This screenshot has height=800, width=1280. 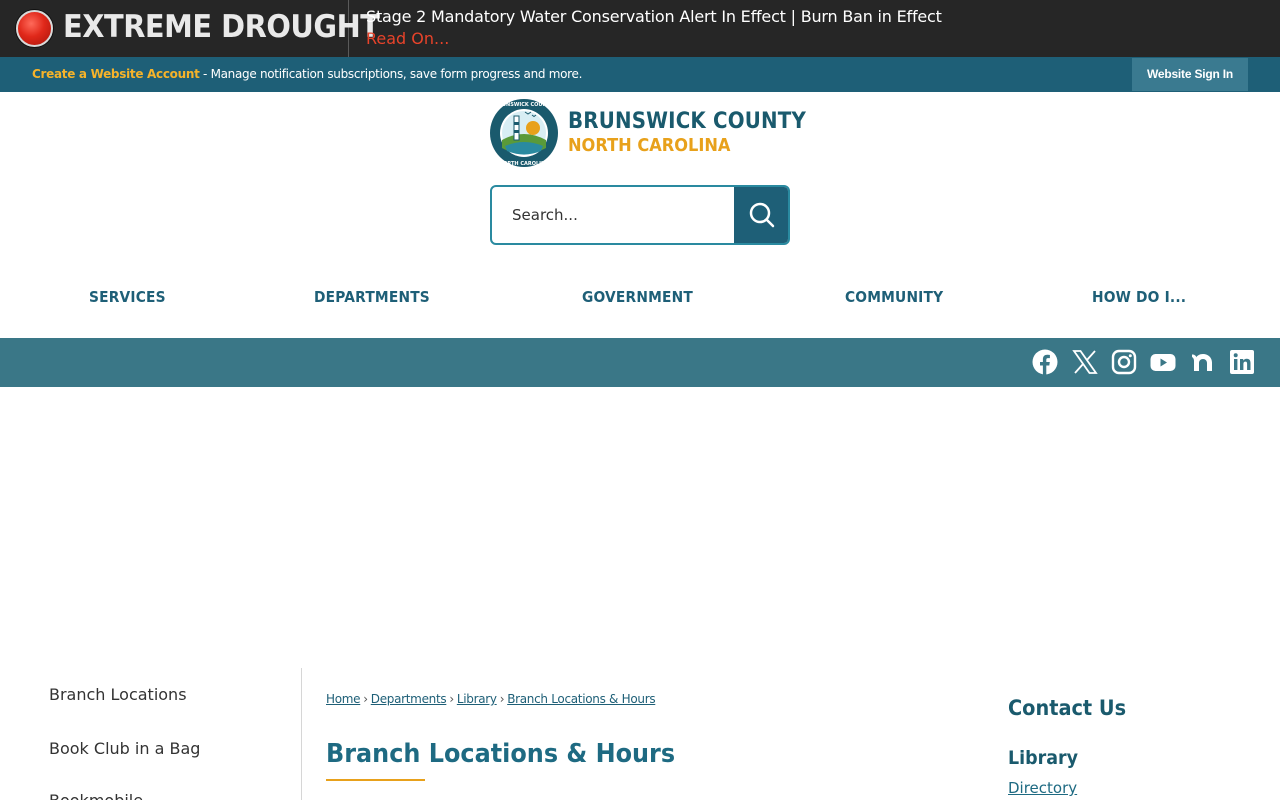 What do you see at coordinates (1045, 362) in the screenshot?
I see `facebook-icon` at bounding box center [1045, 362].